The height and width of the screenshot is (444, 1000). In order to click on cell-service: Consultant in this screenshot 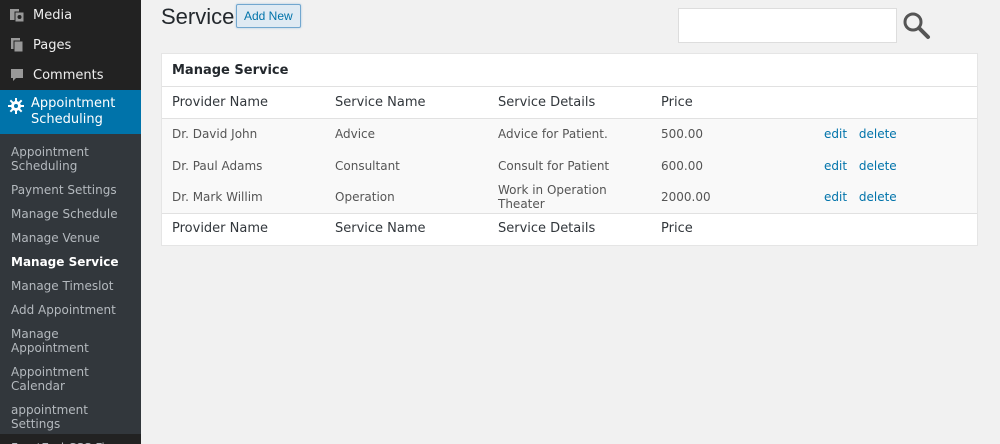, I will do `click(367, 165)`.